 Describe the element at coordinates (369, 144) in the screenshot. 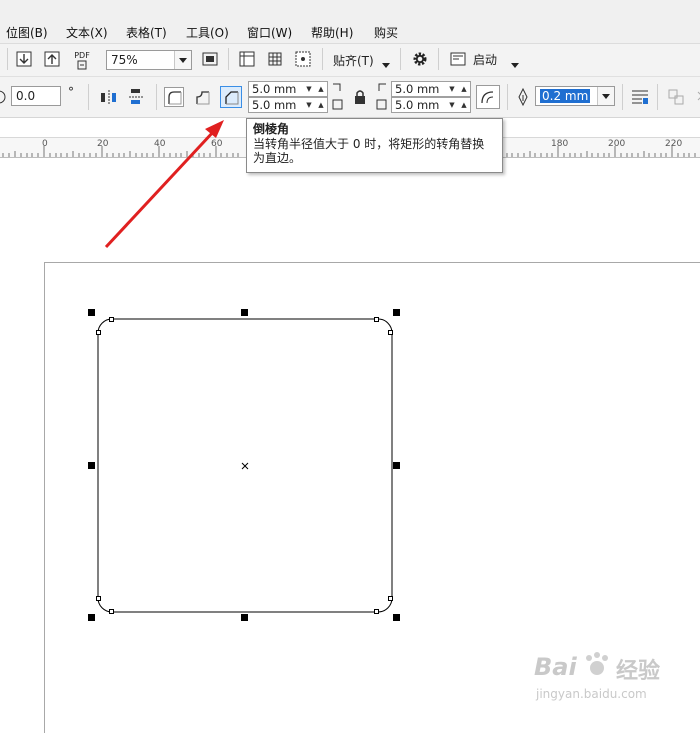

I see `tooltip-description-line1: 当转角半径值大于 0 时，将矩形的转角替换` at that location.